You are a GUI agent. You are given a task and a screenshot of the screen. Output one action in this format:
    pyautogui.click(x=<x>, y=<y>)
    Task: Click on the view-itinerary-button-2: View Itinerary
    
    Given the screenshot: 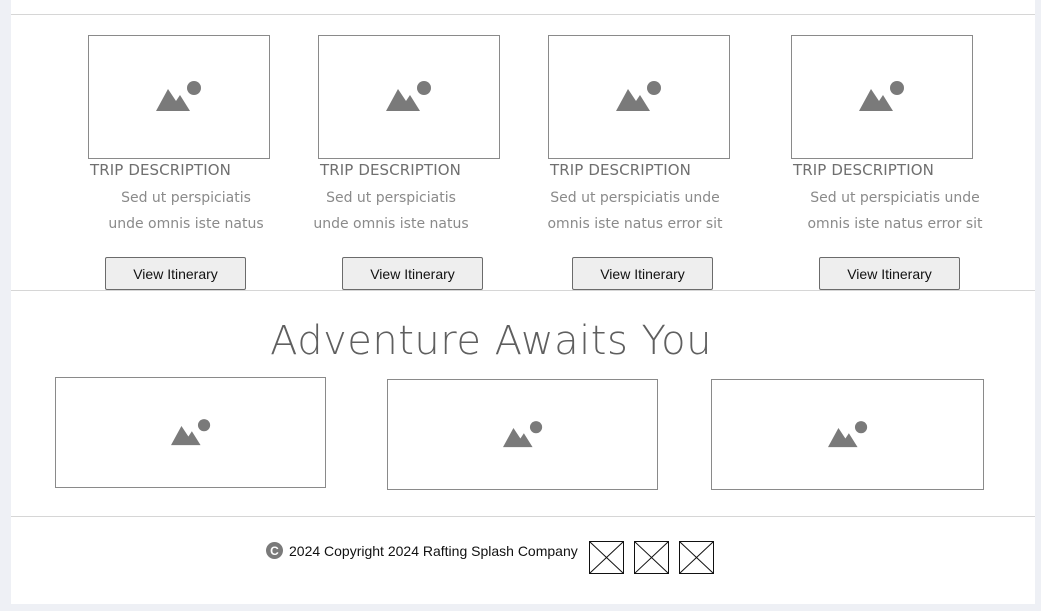 What is the action you would take?
    pyautogui.click(x=412, y=273)
    